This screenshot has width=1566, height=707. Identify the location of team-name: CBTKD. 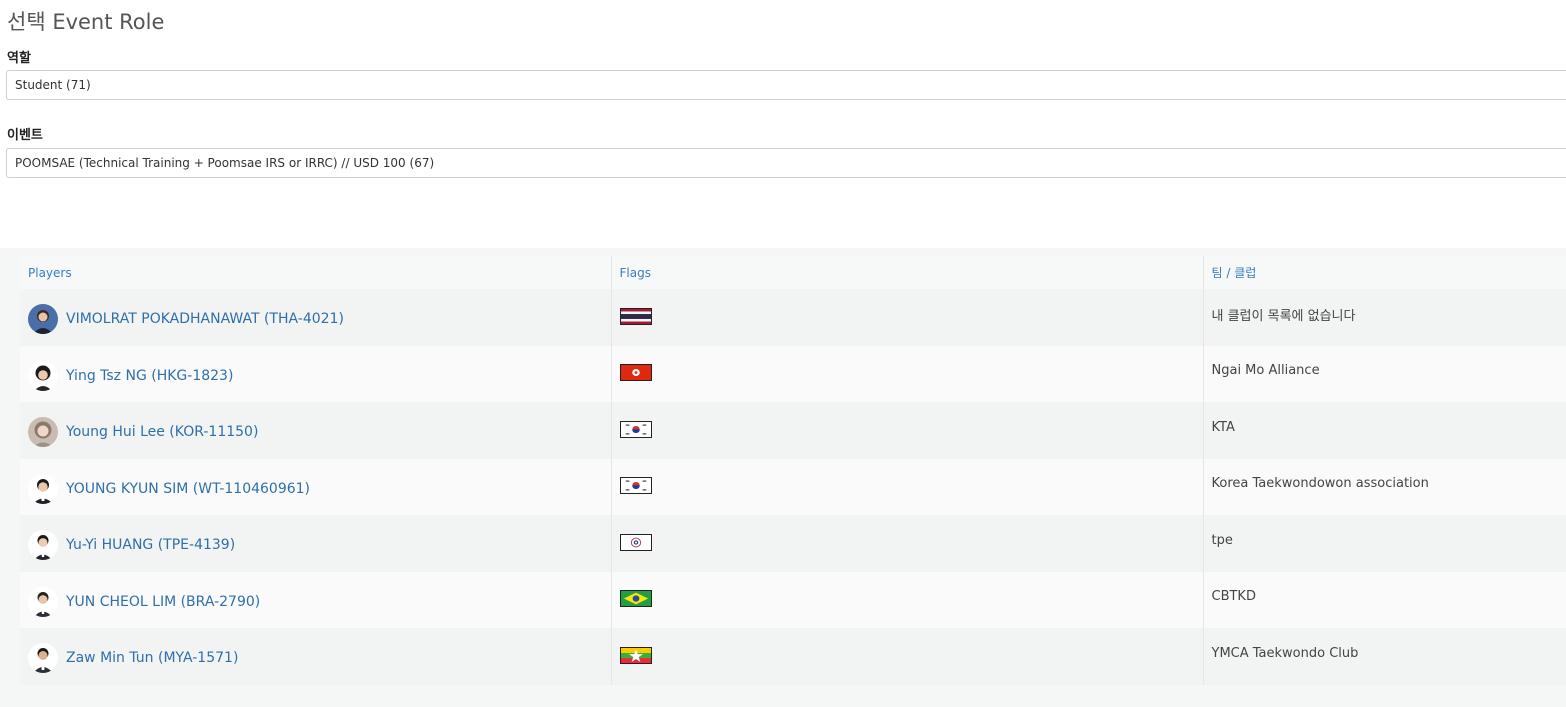
(1233, 597).